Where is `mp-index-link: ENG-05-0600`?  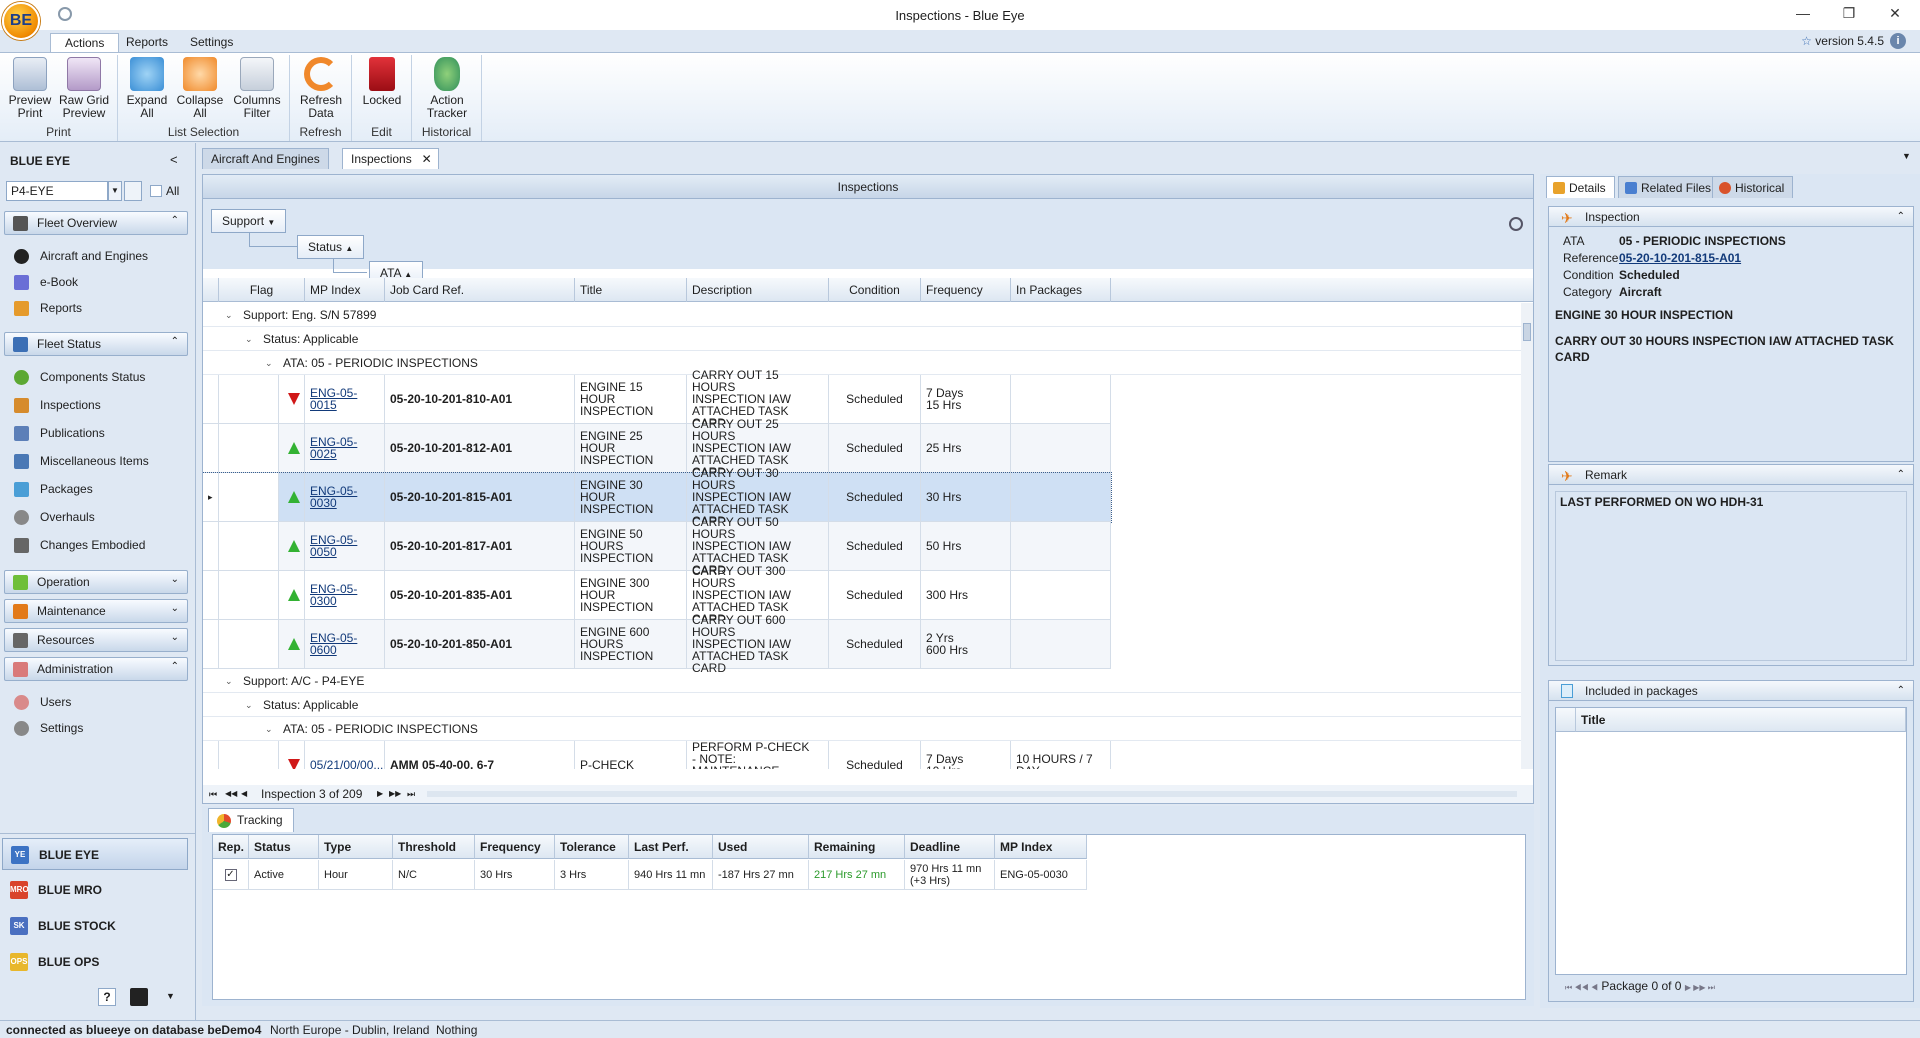
mp-index-link: ENG-05-0600 is located at coordinates (345, 644).